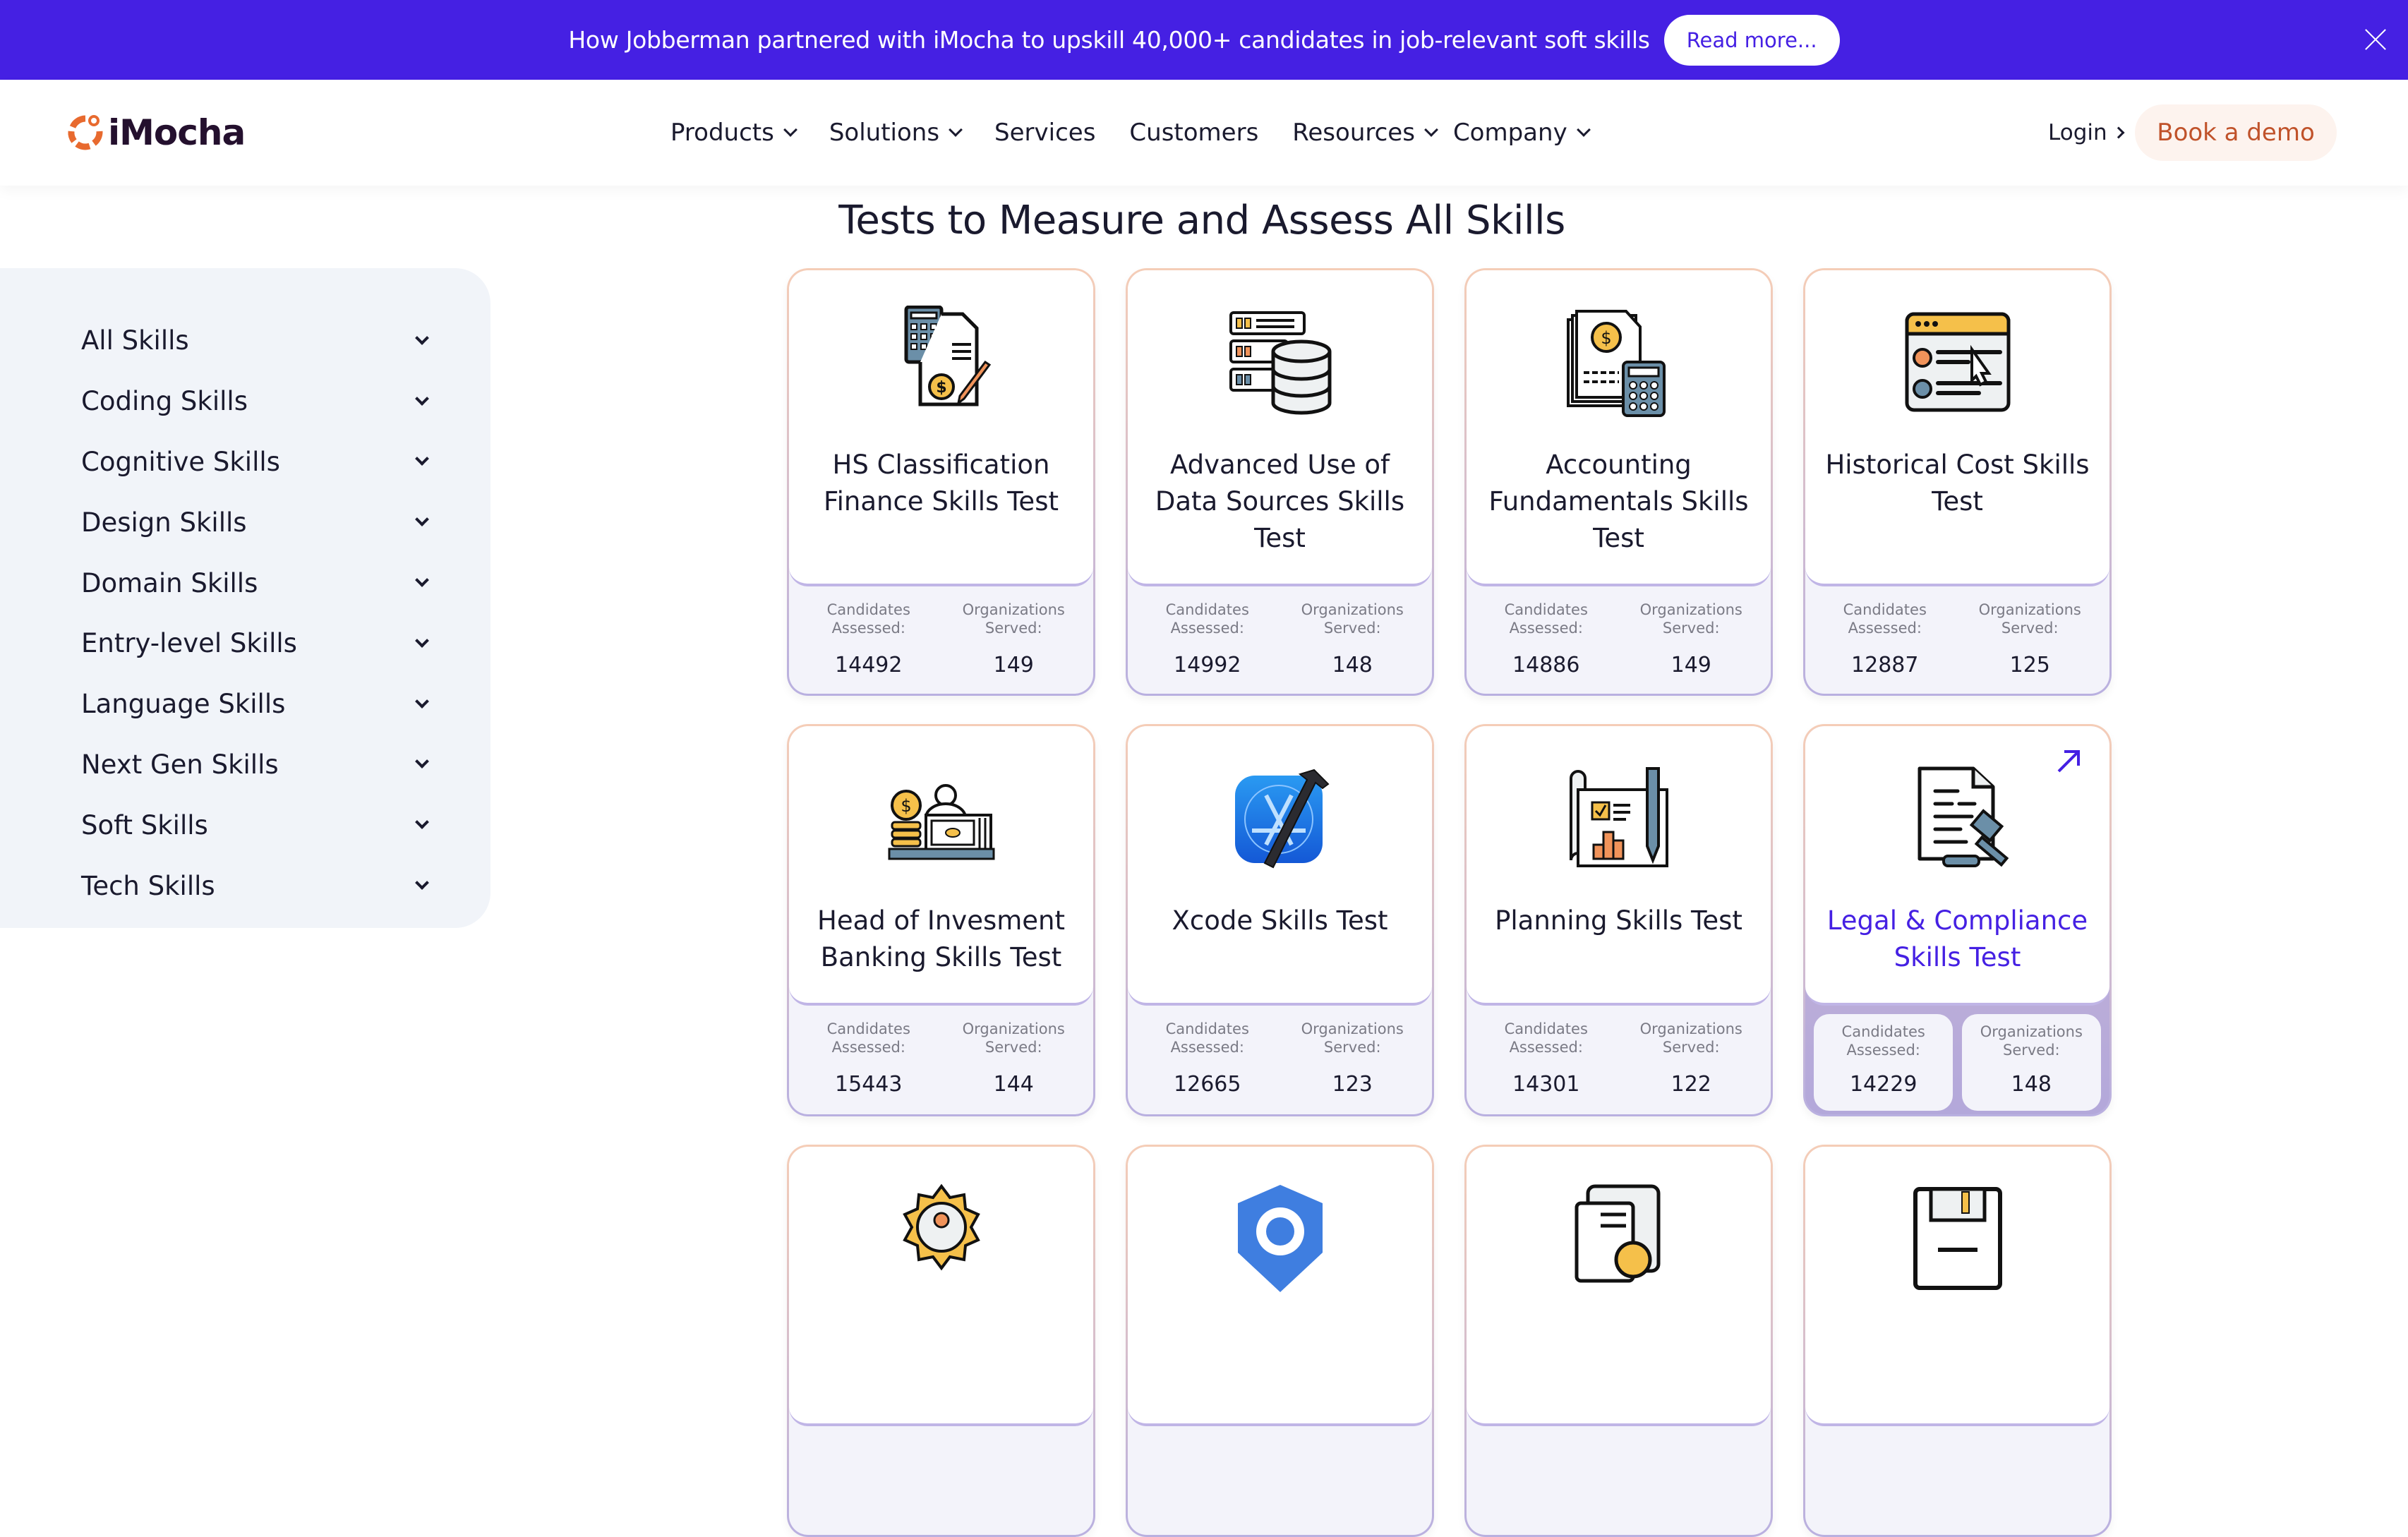 The height and width of the screenshot is (1537, 2408). I want to click on card-body, so click(941, 1341).